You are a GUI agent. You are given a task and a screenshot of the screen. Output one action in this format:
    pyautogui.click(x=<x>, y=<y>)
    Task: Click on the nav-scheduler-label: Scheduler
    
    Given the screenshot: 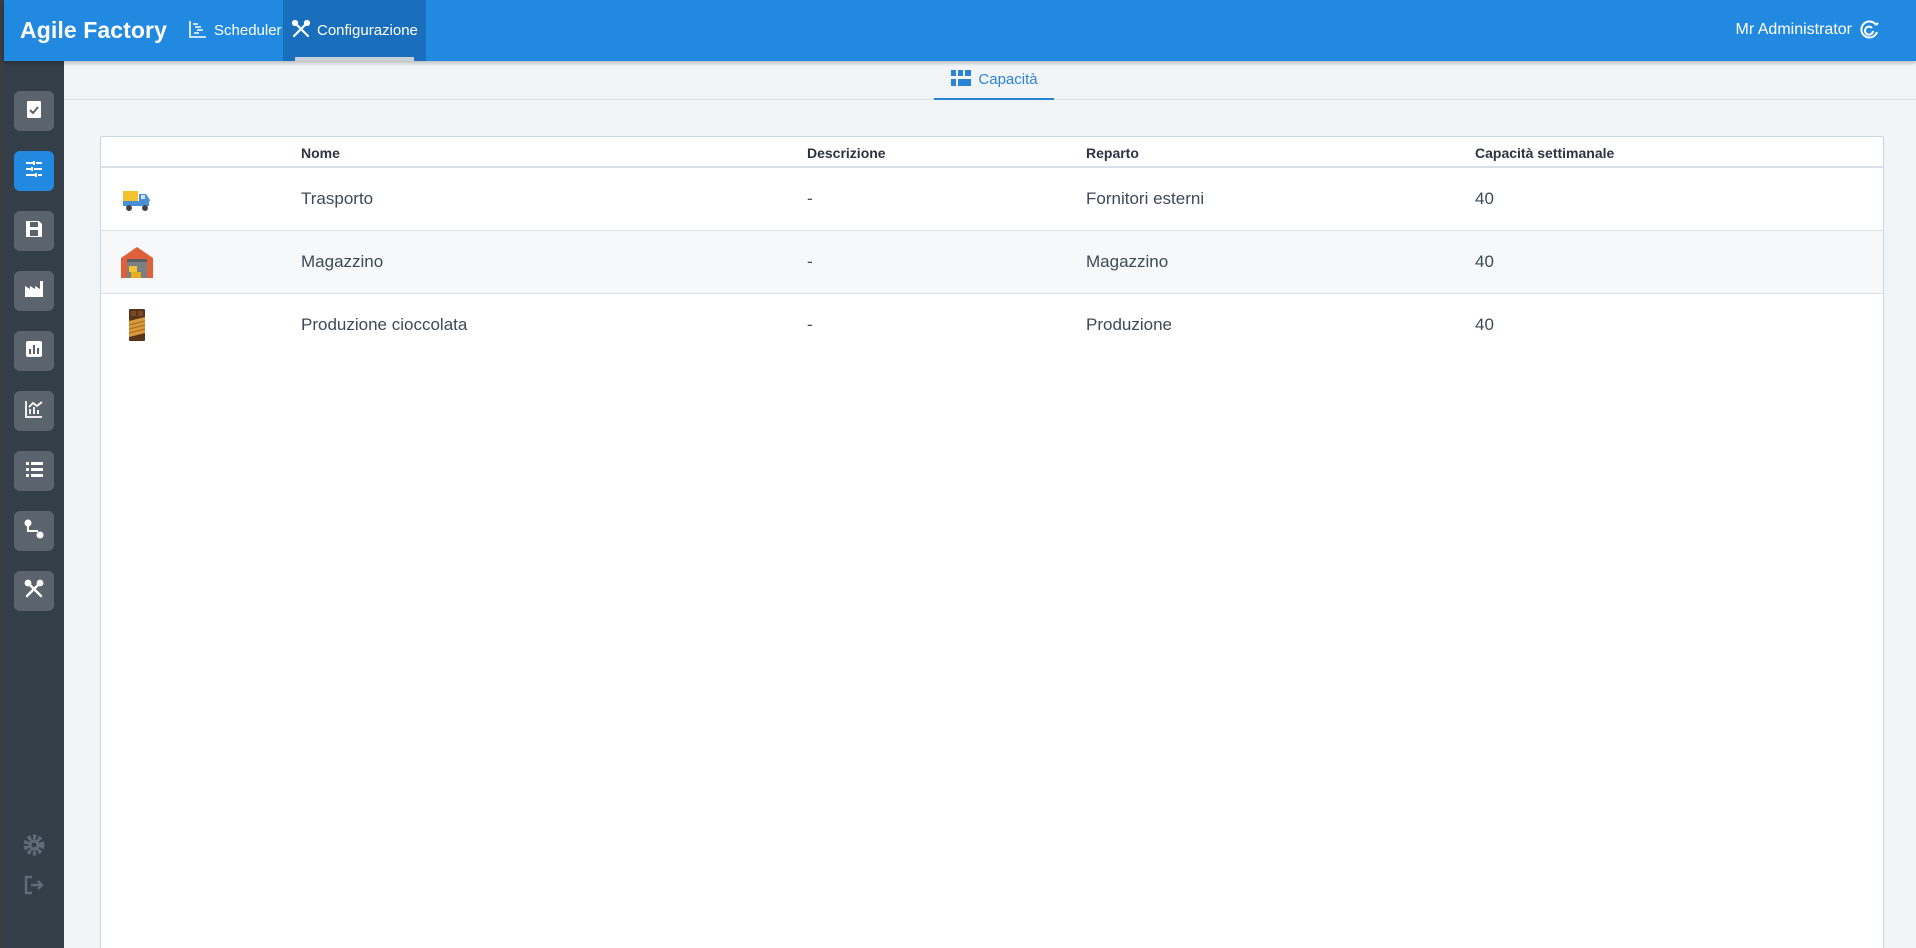 What is the action you would take?
    pyautogui.click(x=248, y=30)
    